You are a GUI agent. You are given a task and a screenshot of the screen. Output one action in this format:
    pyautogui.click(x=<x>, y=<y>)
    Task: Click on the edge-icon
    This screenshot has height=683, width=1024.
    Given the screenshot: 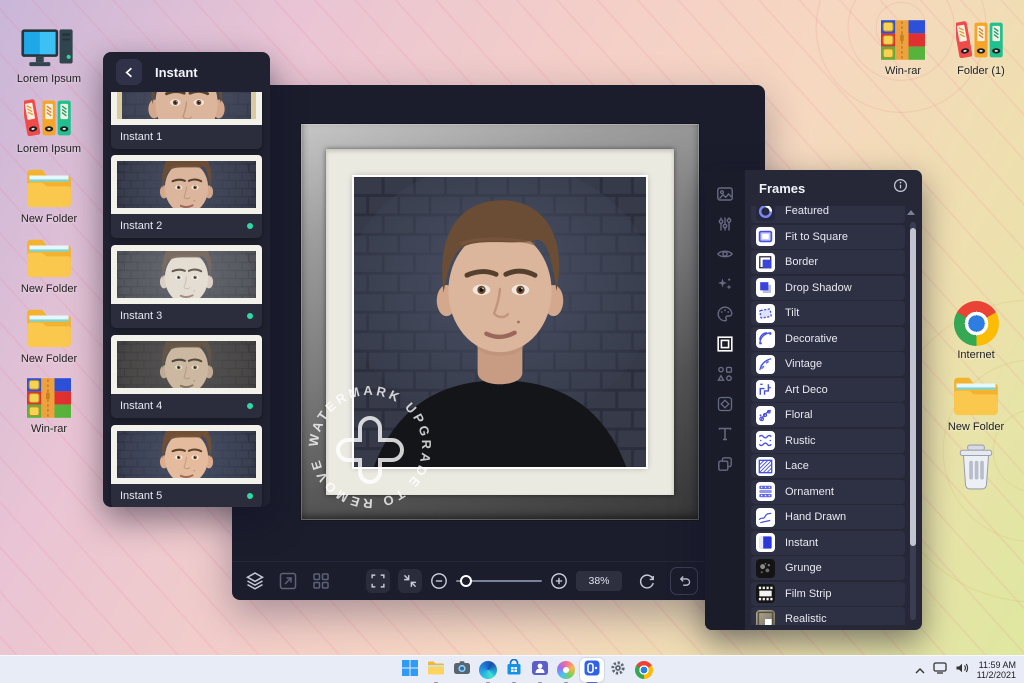 What is the action you would take?
    pyautogui.click(x=488, y=670)
    